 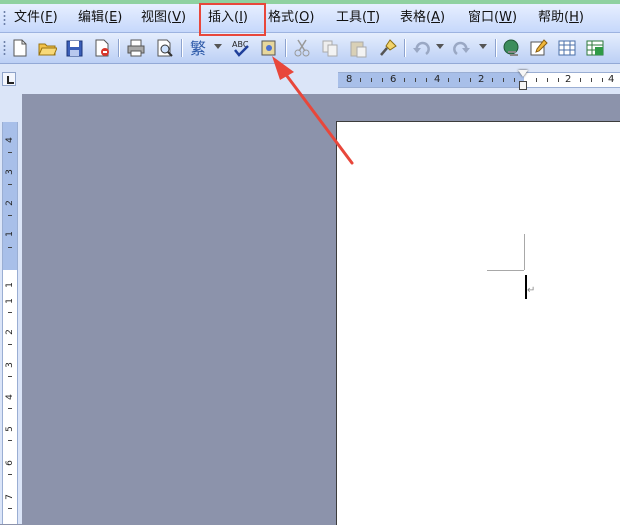 What do you see at coordinates (269, 48) in the screenshot?
I see `find-replace-icon` at bounding box center [269, 48].